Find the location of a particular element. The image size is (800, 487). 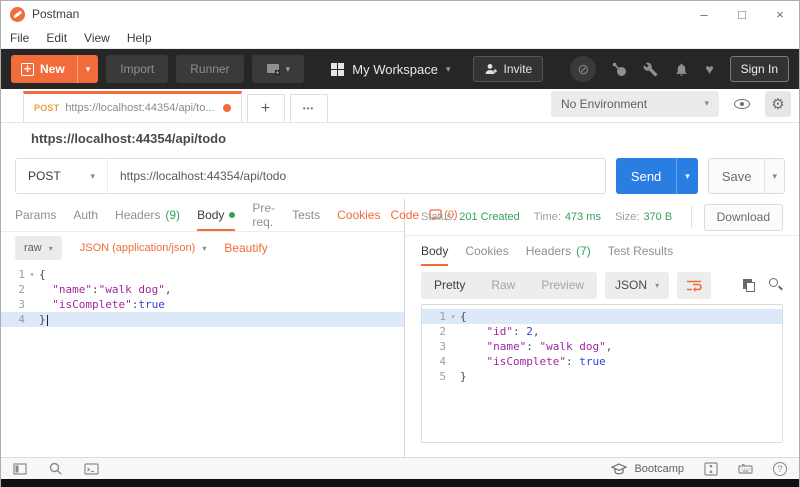

status-badge: Status: 201 Created is located at coordinates (470, 217).